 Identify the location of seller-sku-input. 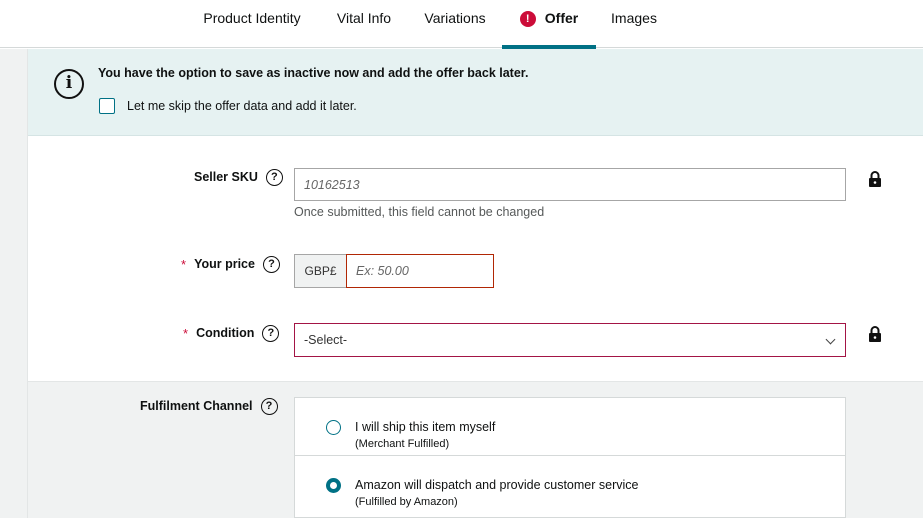
(570, 184).